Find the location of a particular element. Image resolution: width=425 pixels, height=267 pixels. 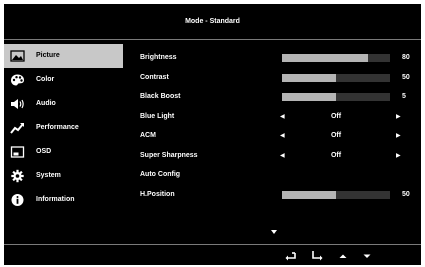

blue-light-row: Blue Light ◀ Off ▶ is located at coordinates (276, 117).